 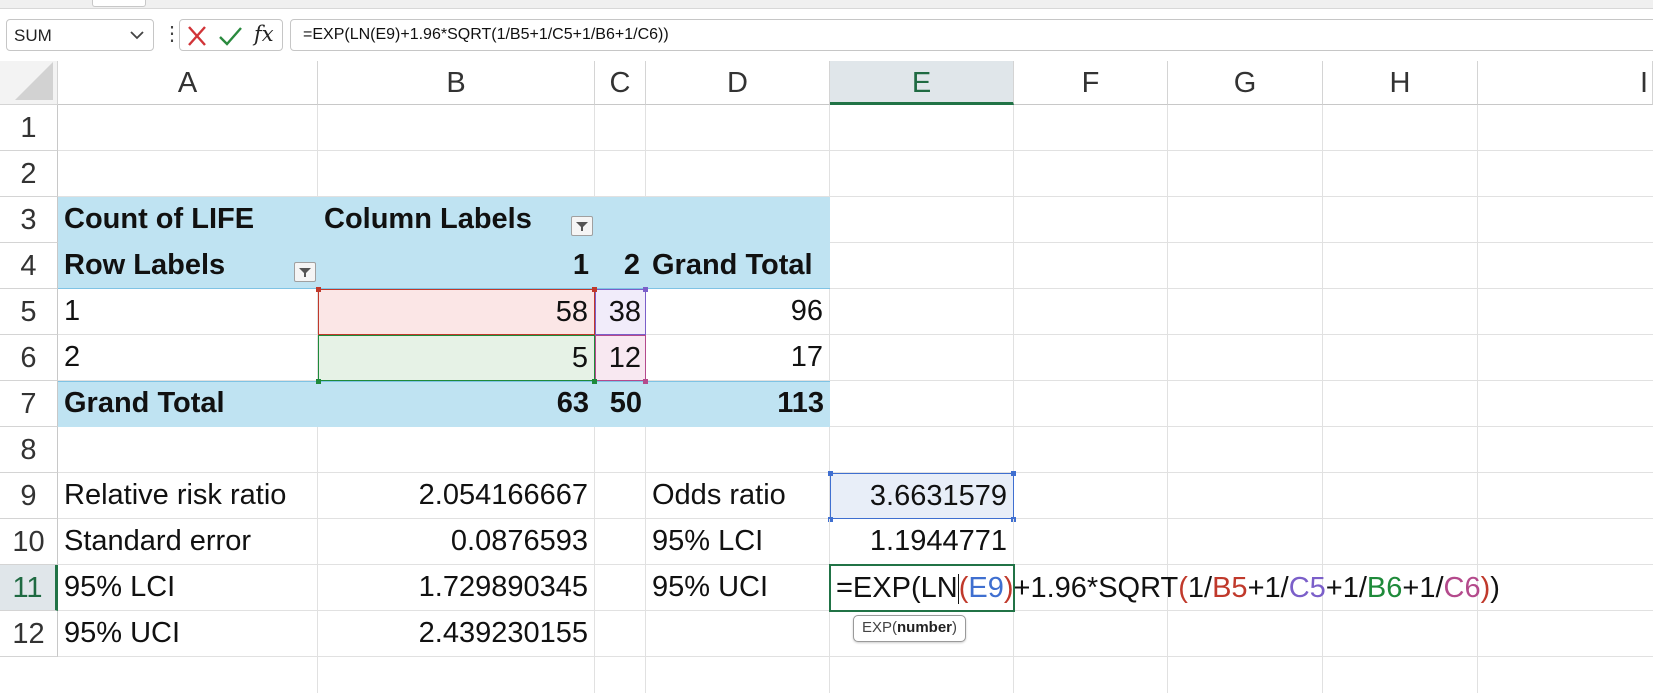 What do you see at coordinates (456, 634) in the screenshot?
I see `cell-b12: 2.439230155` at bounding box center [456, 634].